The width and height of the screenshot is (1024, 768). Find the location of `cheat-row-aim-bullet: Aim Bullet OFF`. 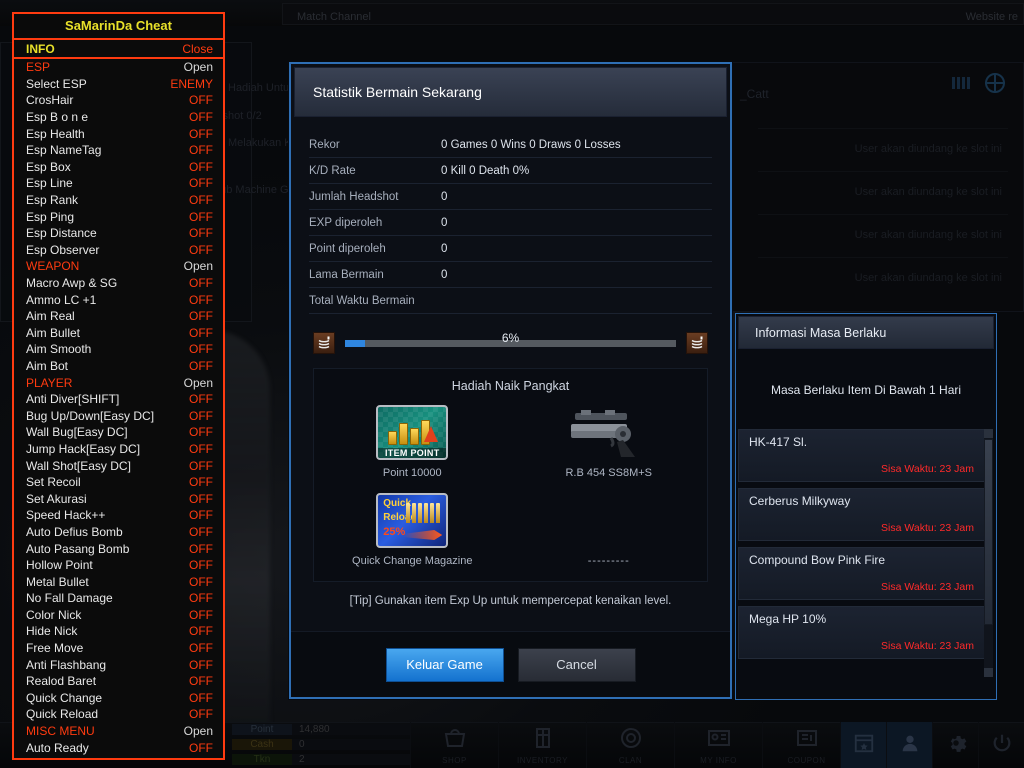

cheat-row-aim-bullet: Aim Bullet OFF is located at coordinates (118, 333).